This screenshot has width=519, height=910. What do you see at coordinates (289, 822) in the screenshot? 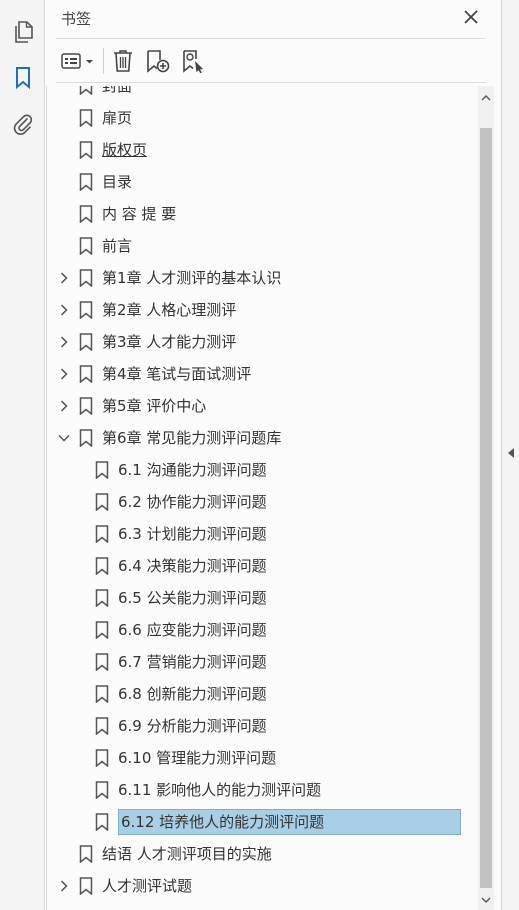
I see `bookmark-label: 6.12 培养他人的能力测评问题` at bounding box center [289, 822].